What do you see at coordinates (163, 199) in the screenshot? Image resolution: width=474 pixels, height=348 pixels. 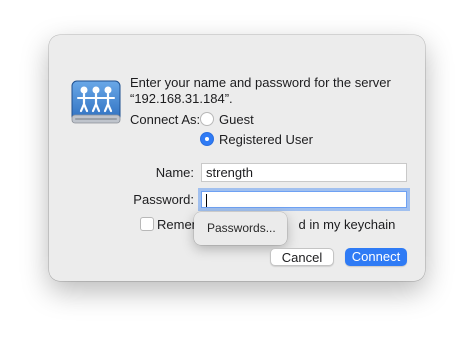 I see `password-label: Password:` at bounding box center [163, 199].